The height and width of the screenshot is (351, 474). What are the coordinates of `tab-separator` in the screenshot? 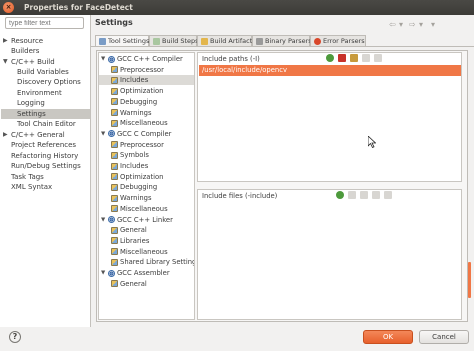 It's located at (282, 46).